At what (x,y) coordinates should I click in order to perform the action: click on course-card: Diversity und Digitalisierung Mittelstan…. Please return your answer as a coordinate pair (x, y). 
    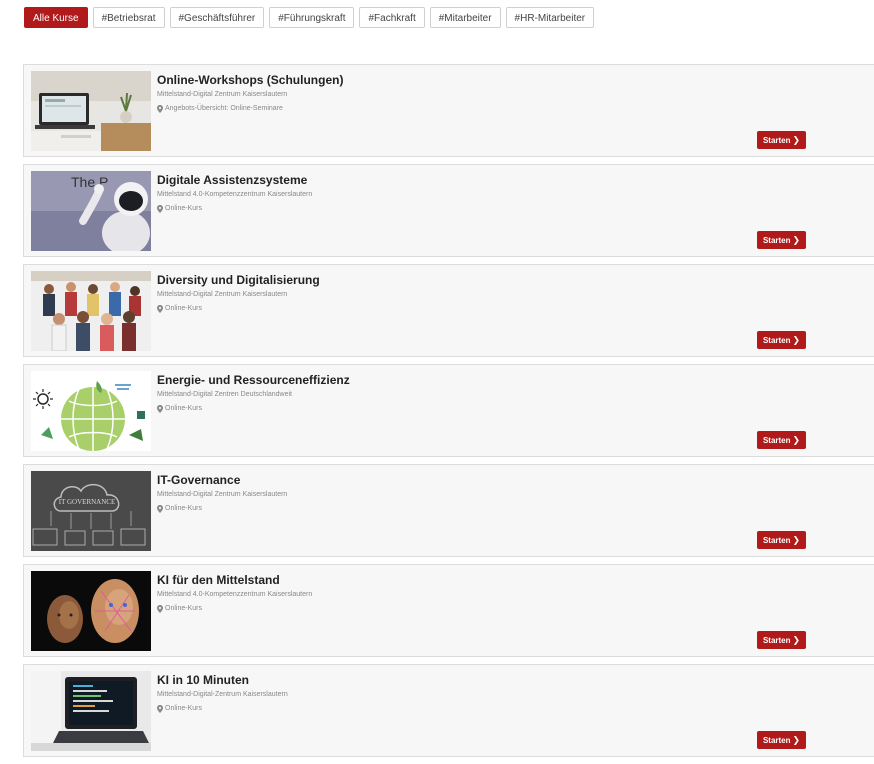
    Looking at the image, I should click on (448, 310).